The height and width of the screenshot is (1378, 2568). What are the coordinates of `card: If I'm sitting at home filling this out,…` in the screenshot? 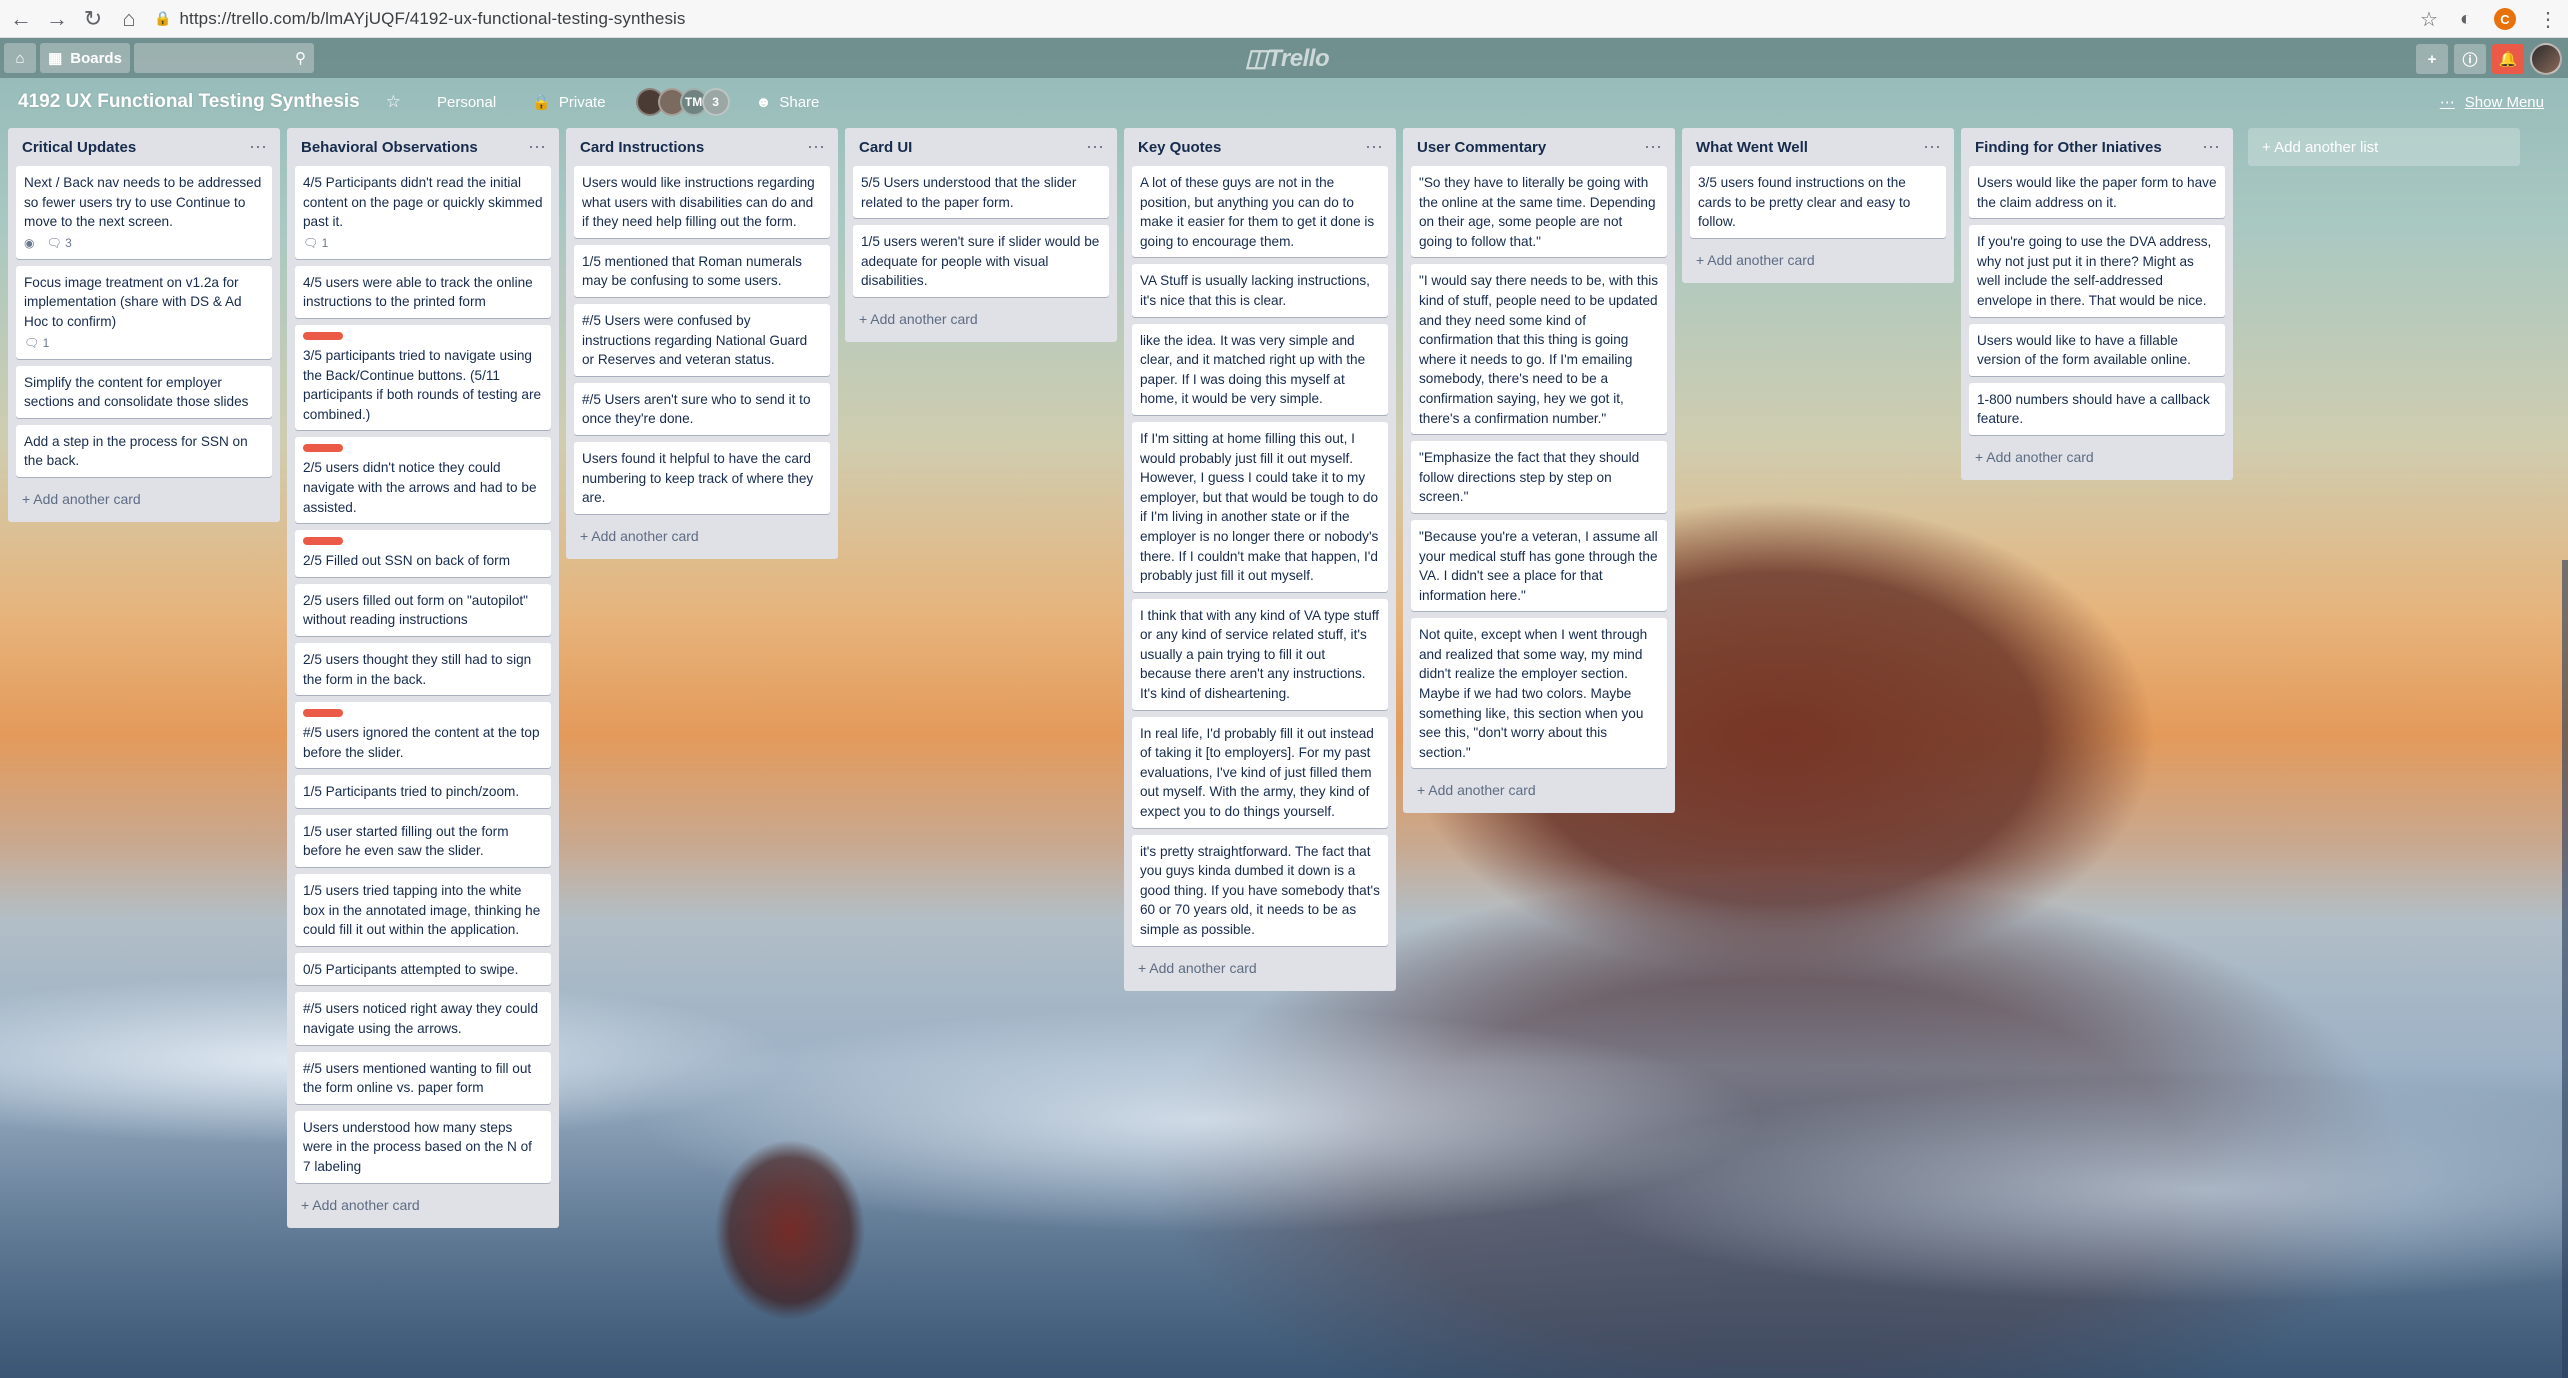 It's located at (1260, 506).